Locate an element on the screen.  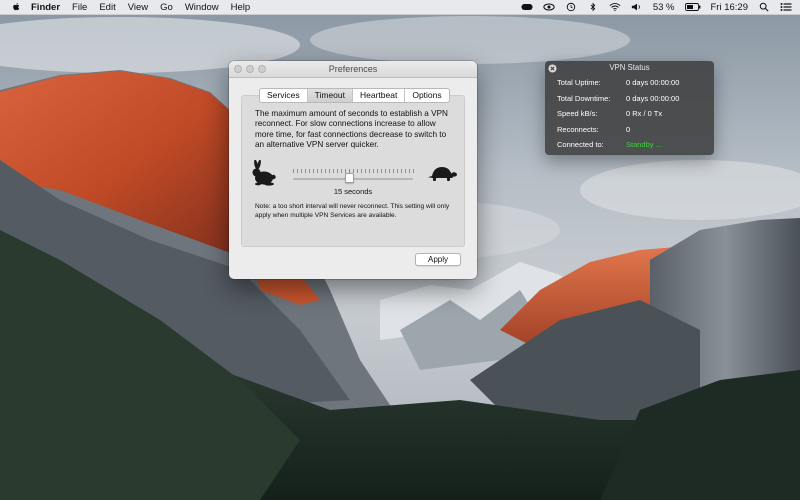
vpn-status-icon is located at coordinates (527, 7).